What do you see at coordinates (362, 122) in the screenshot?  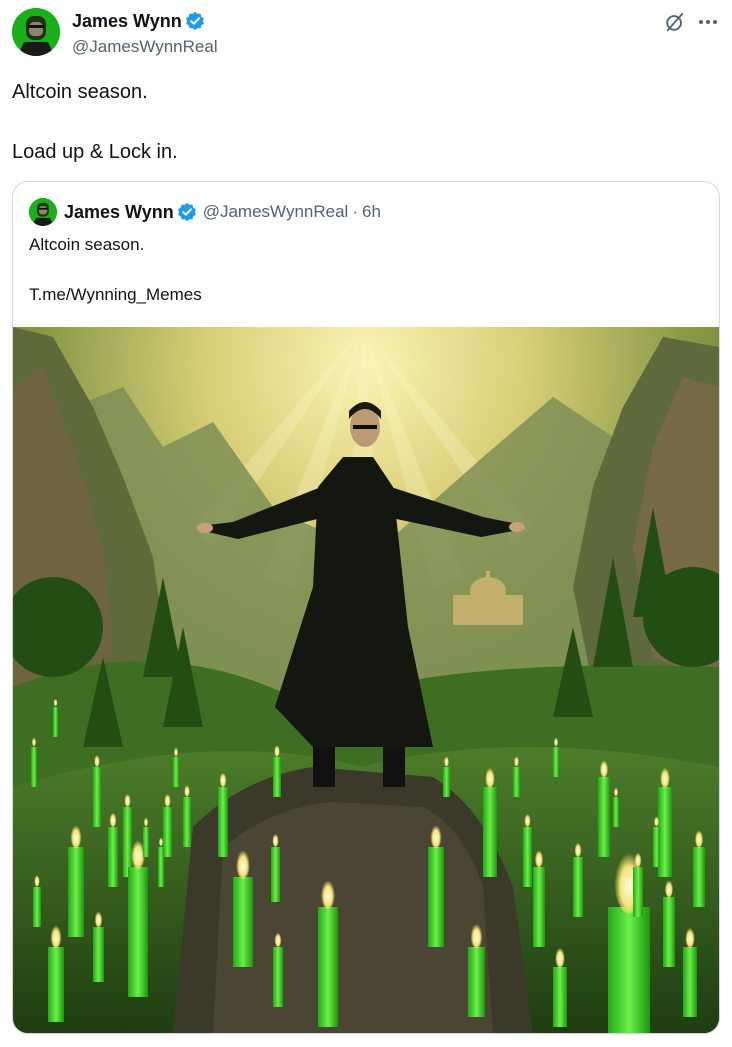 I see `tweet-text: Altcoin season. Load up & Lock in.` at bounding box center [362, 122].